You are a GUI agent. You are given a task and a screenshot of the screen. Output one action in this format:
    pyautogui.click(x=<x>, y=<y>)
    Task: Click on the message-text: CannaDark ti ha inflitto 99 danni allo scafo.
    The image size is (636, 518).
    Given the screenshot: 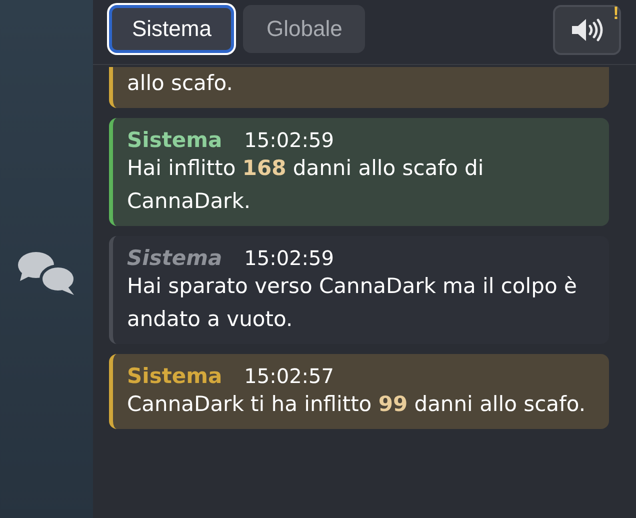 What is the action you would take?
    pyautogui.click(x=357, y=404)
    